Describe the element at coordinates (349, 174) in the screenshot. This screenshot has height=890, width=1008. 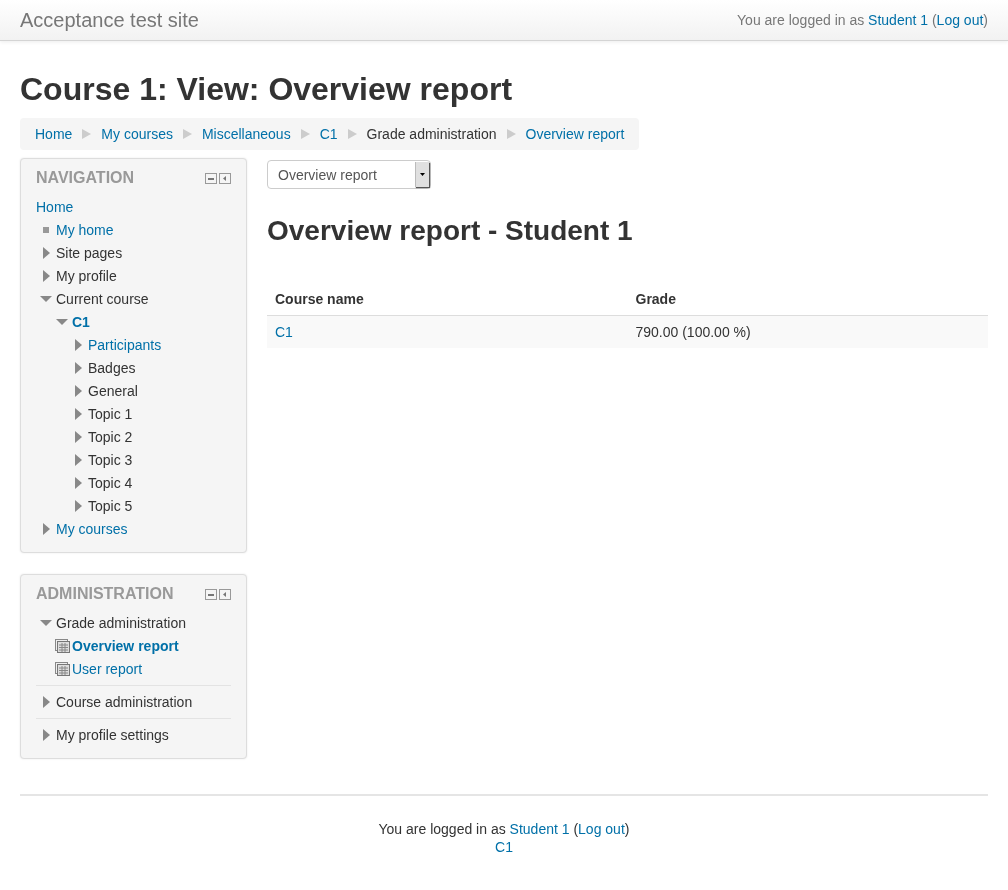
I see `report-select: Overview report` at that location.